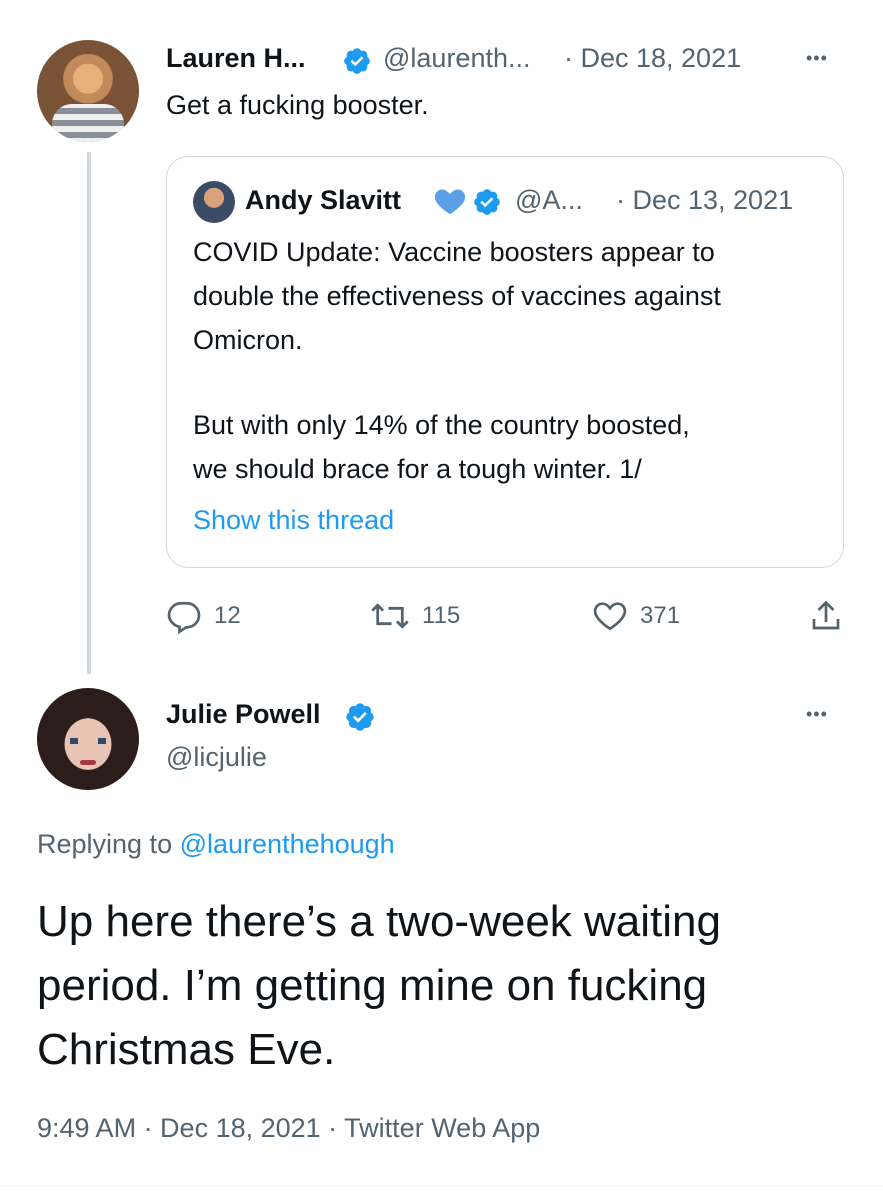 Image resolution: width=883 pixels, height=1200 pixels. I want to click on julie-verified-badge-icon, so click(360, 719).